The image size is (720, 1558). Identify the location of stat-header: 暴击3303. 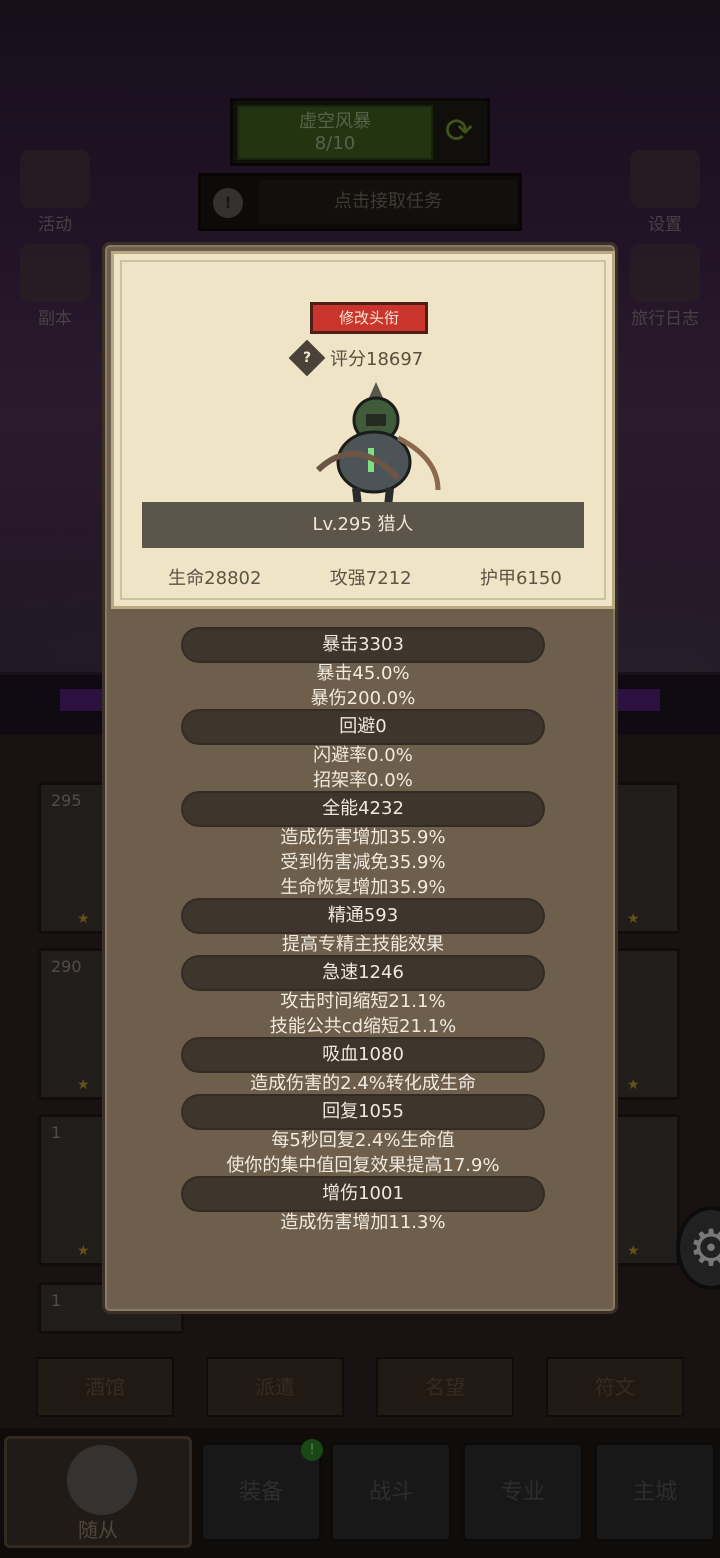
(363, 645).